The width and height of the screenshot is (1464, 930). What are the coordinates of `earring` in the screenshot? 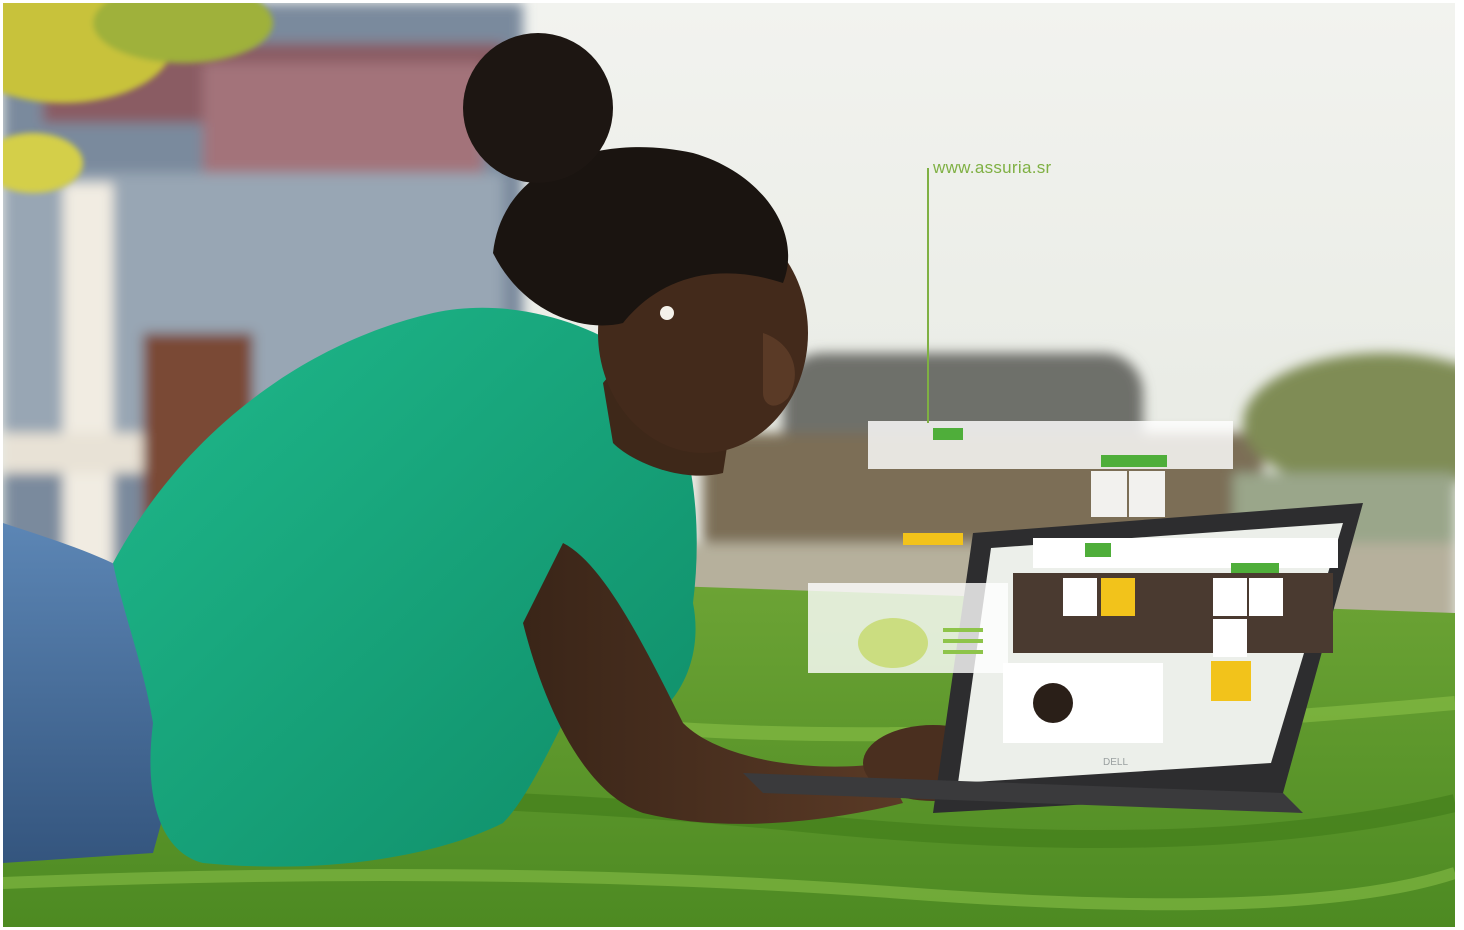 It's located at (667, 313).